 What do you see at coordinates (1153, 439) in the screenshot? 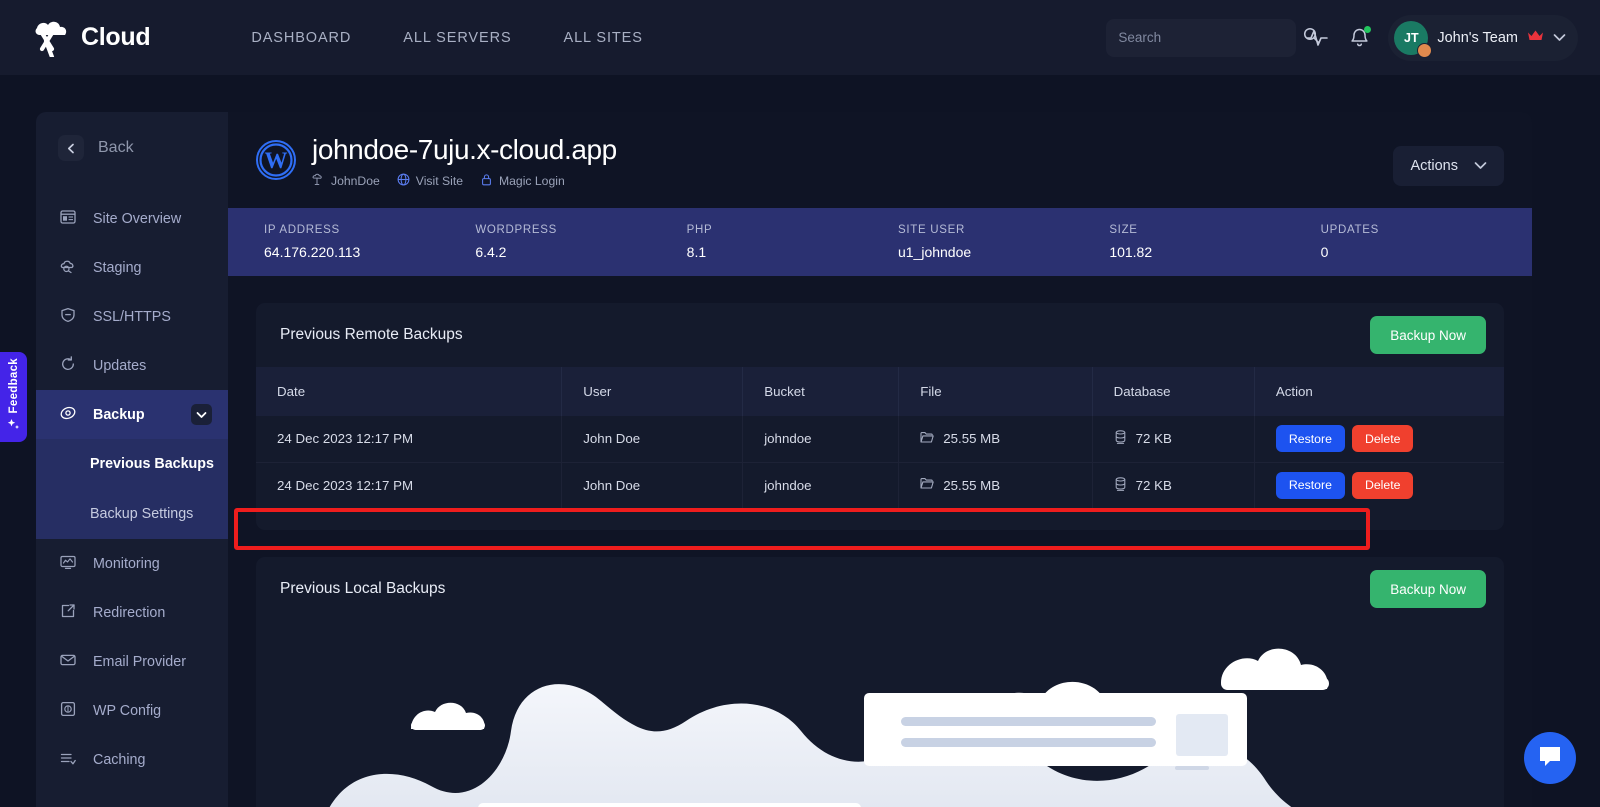
I see `cell-database-value: 72 KB` at bounding box center [1153, 439].